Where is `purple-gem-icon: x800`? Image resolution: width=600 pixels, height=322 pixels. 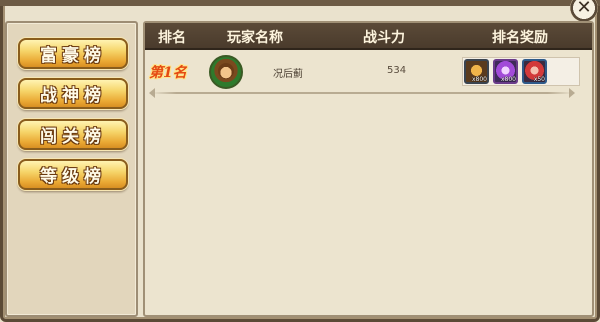
purple-gem-icon: x800 is located at coordinates (505, 71).